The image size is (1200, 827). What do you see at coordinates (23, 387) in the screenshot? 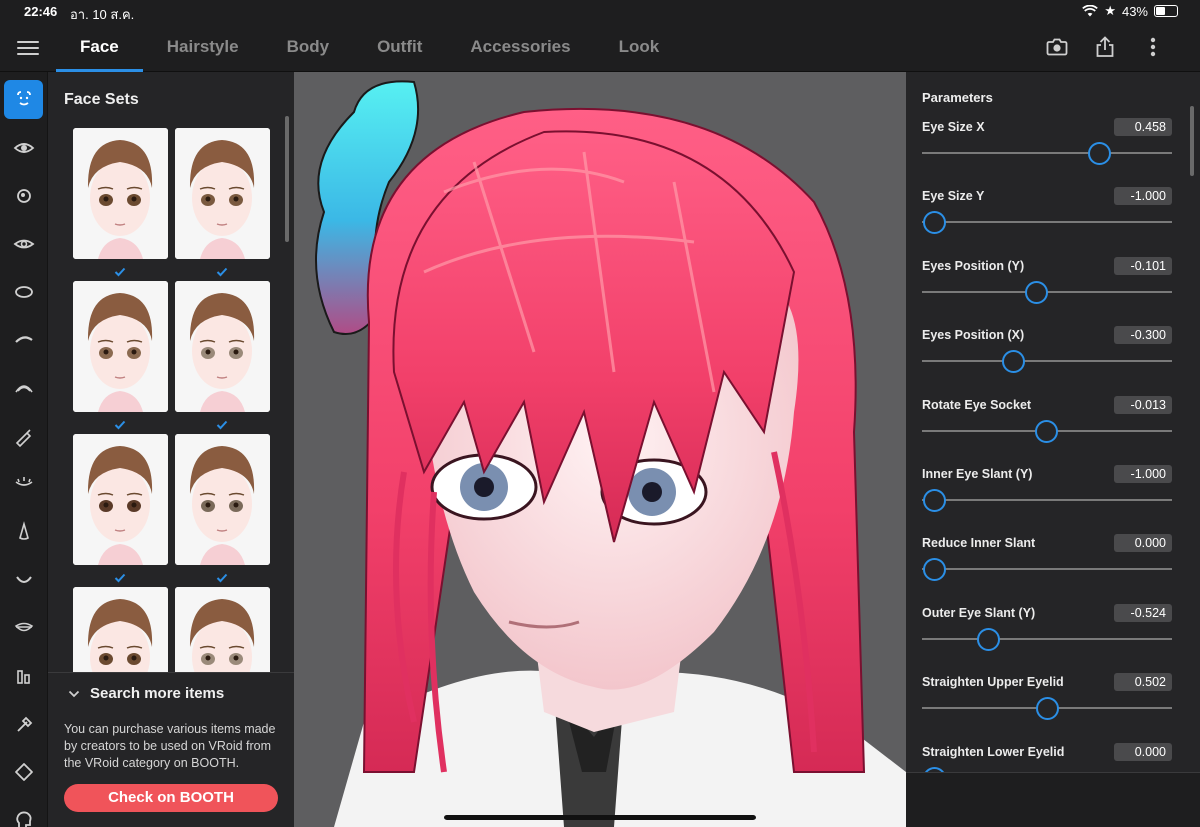
I see `eyelash-icon` at bounding box center [23, 387].